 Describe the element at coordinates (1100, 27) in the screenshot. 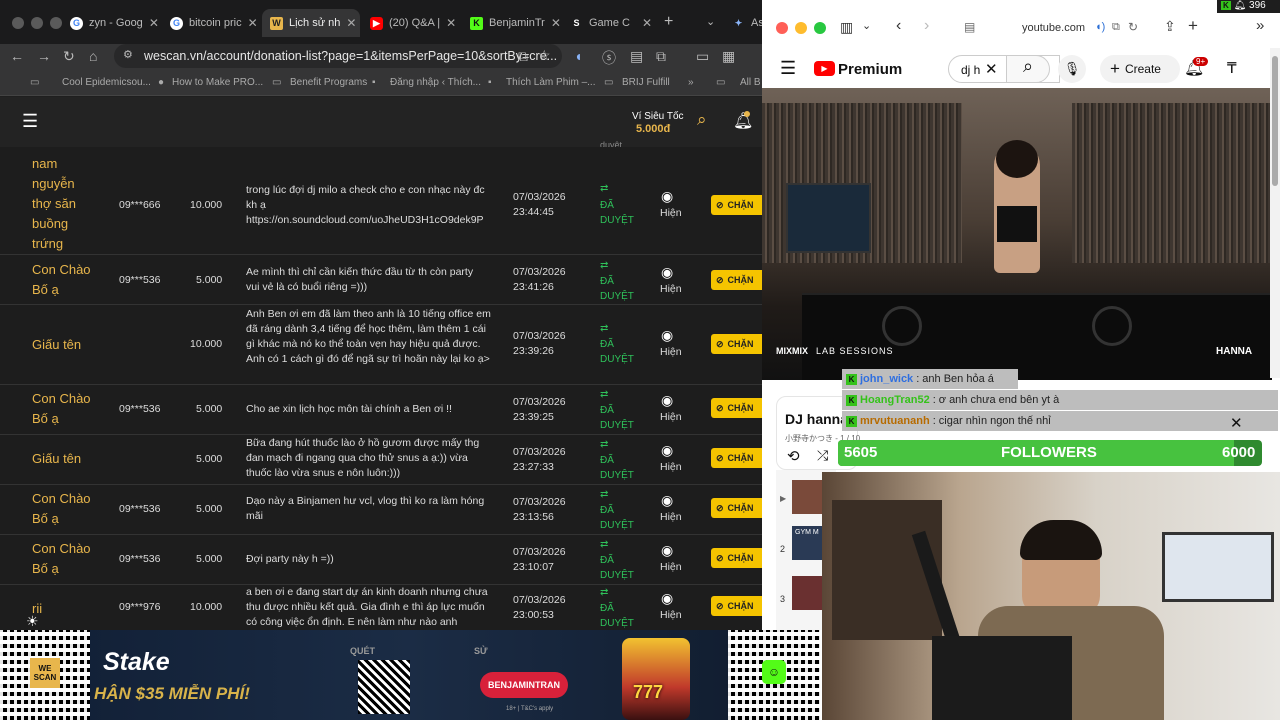

I see `audio-icon: ◖)` at that location.